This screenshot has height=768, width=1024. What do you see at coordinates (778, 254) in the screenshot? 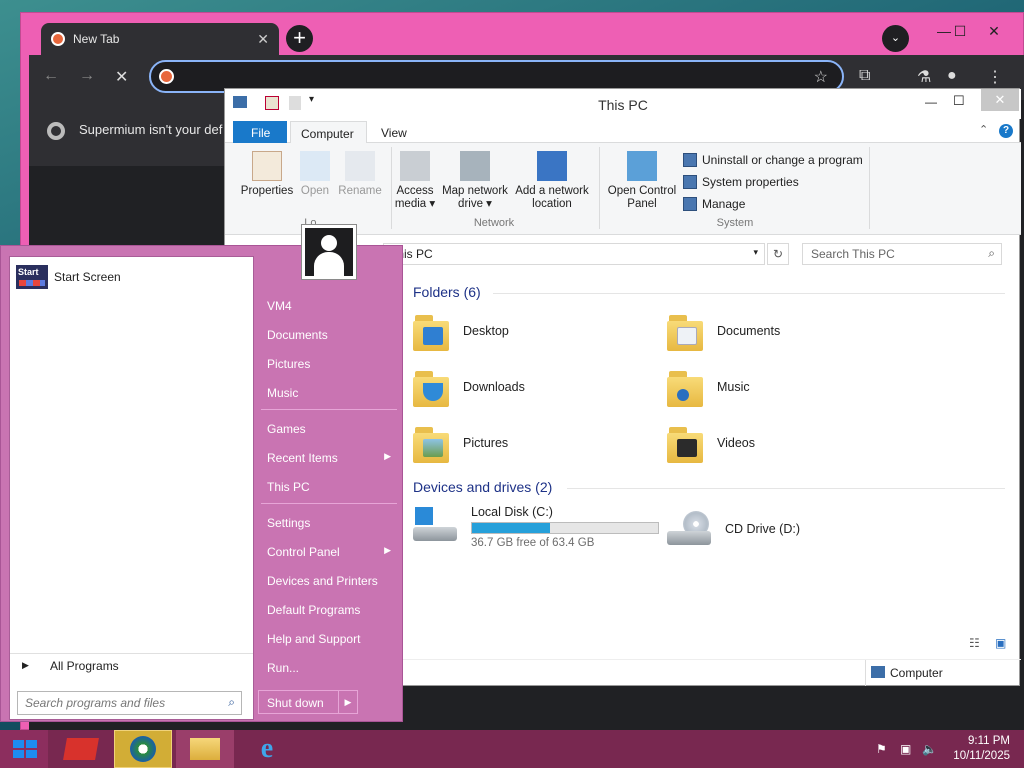
I see `refresh-icon: ↻` at bounding box center [778, 254].